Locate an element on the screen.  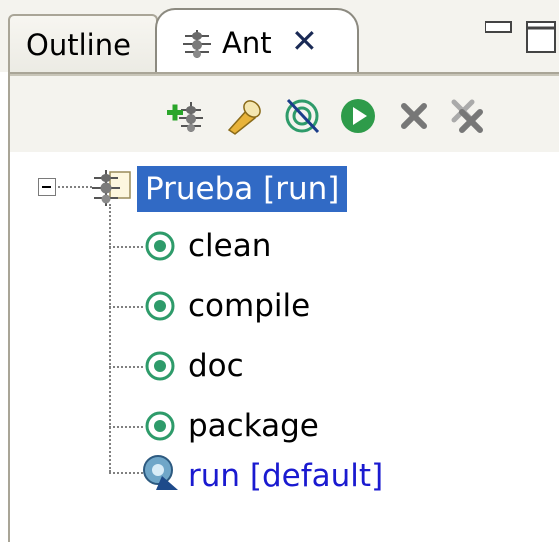
tree-root-buildfile: Prueba [run] is located at coordinates (242, 189).